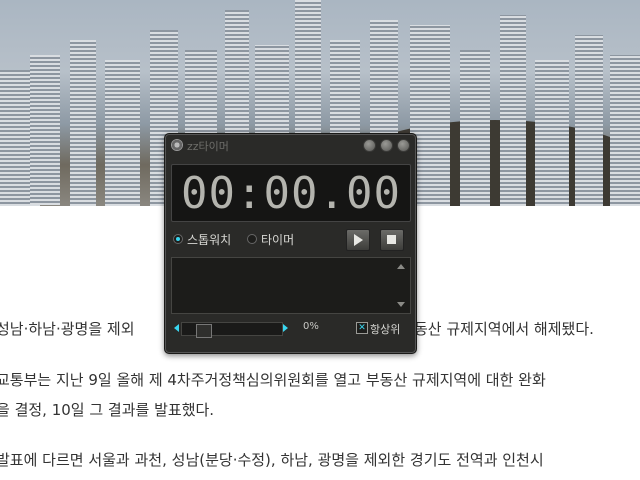  Describe the element at coordinates (290, 145) in the screenshot. I see `title-bar: zz타이머` at that location.